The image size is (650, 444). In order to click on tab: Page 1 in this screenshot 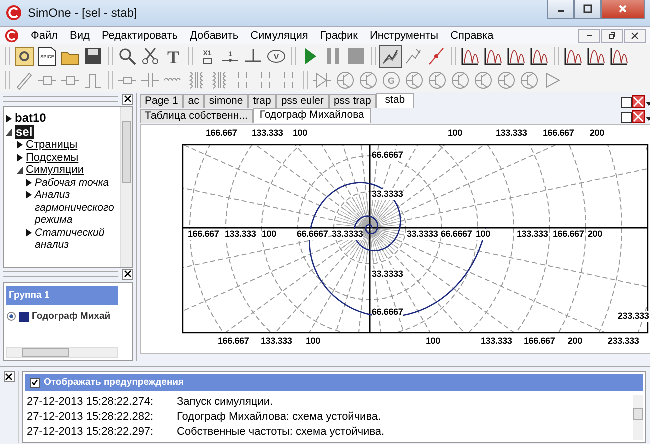, I will do `click(162, 101)`.